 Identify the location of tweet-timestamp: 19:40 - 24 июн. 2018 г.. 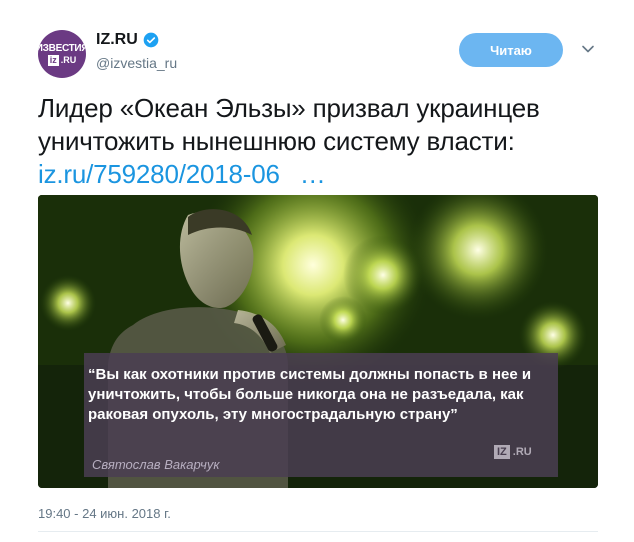
(104, 513).